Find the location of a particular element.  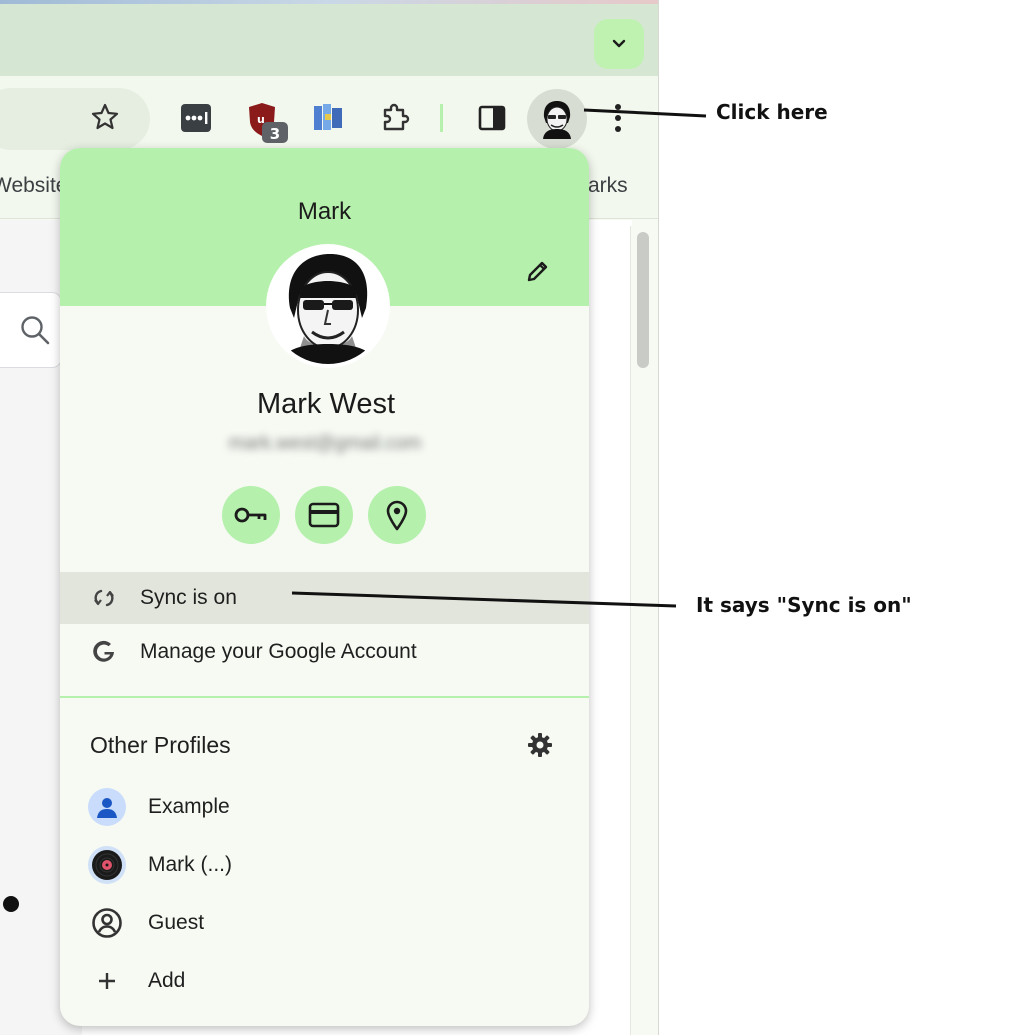

scrollbar-thumb is located at coordinates (643, 300).